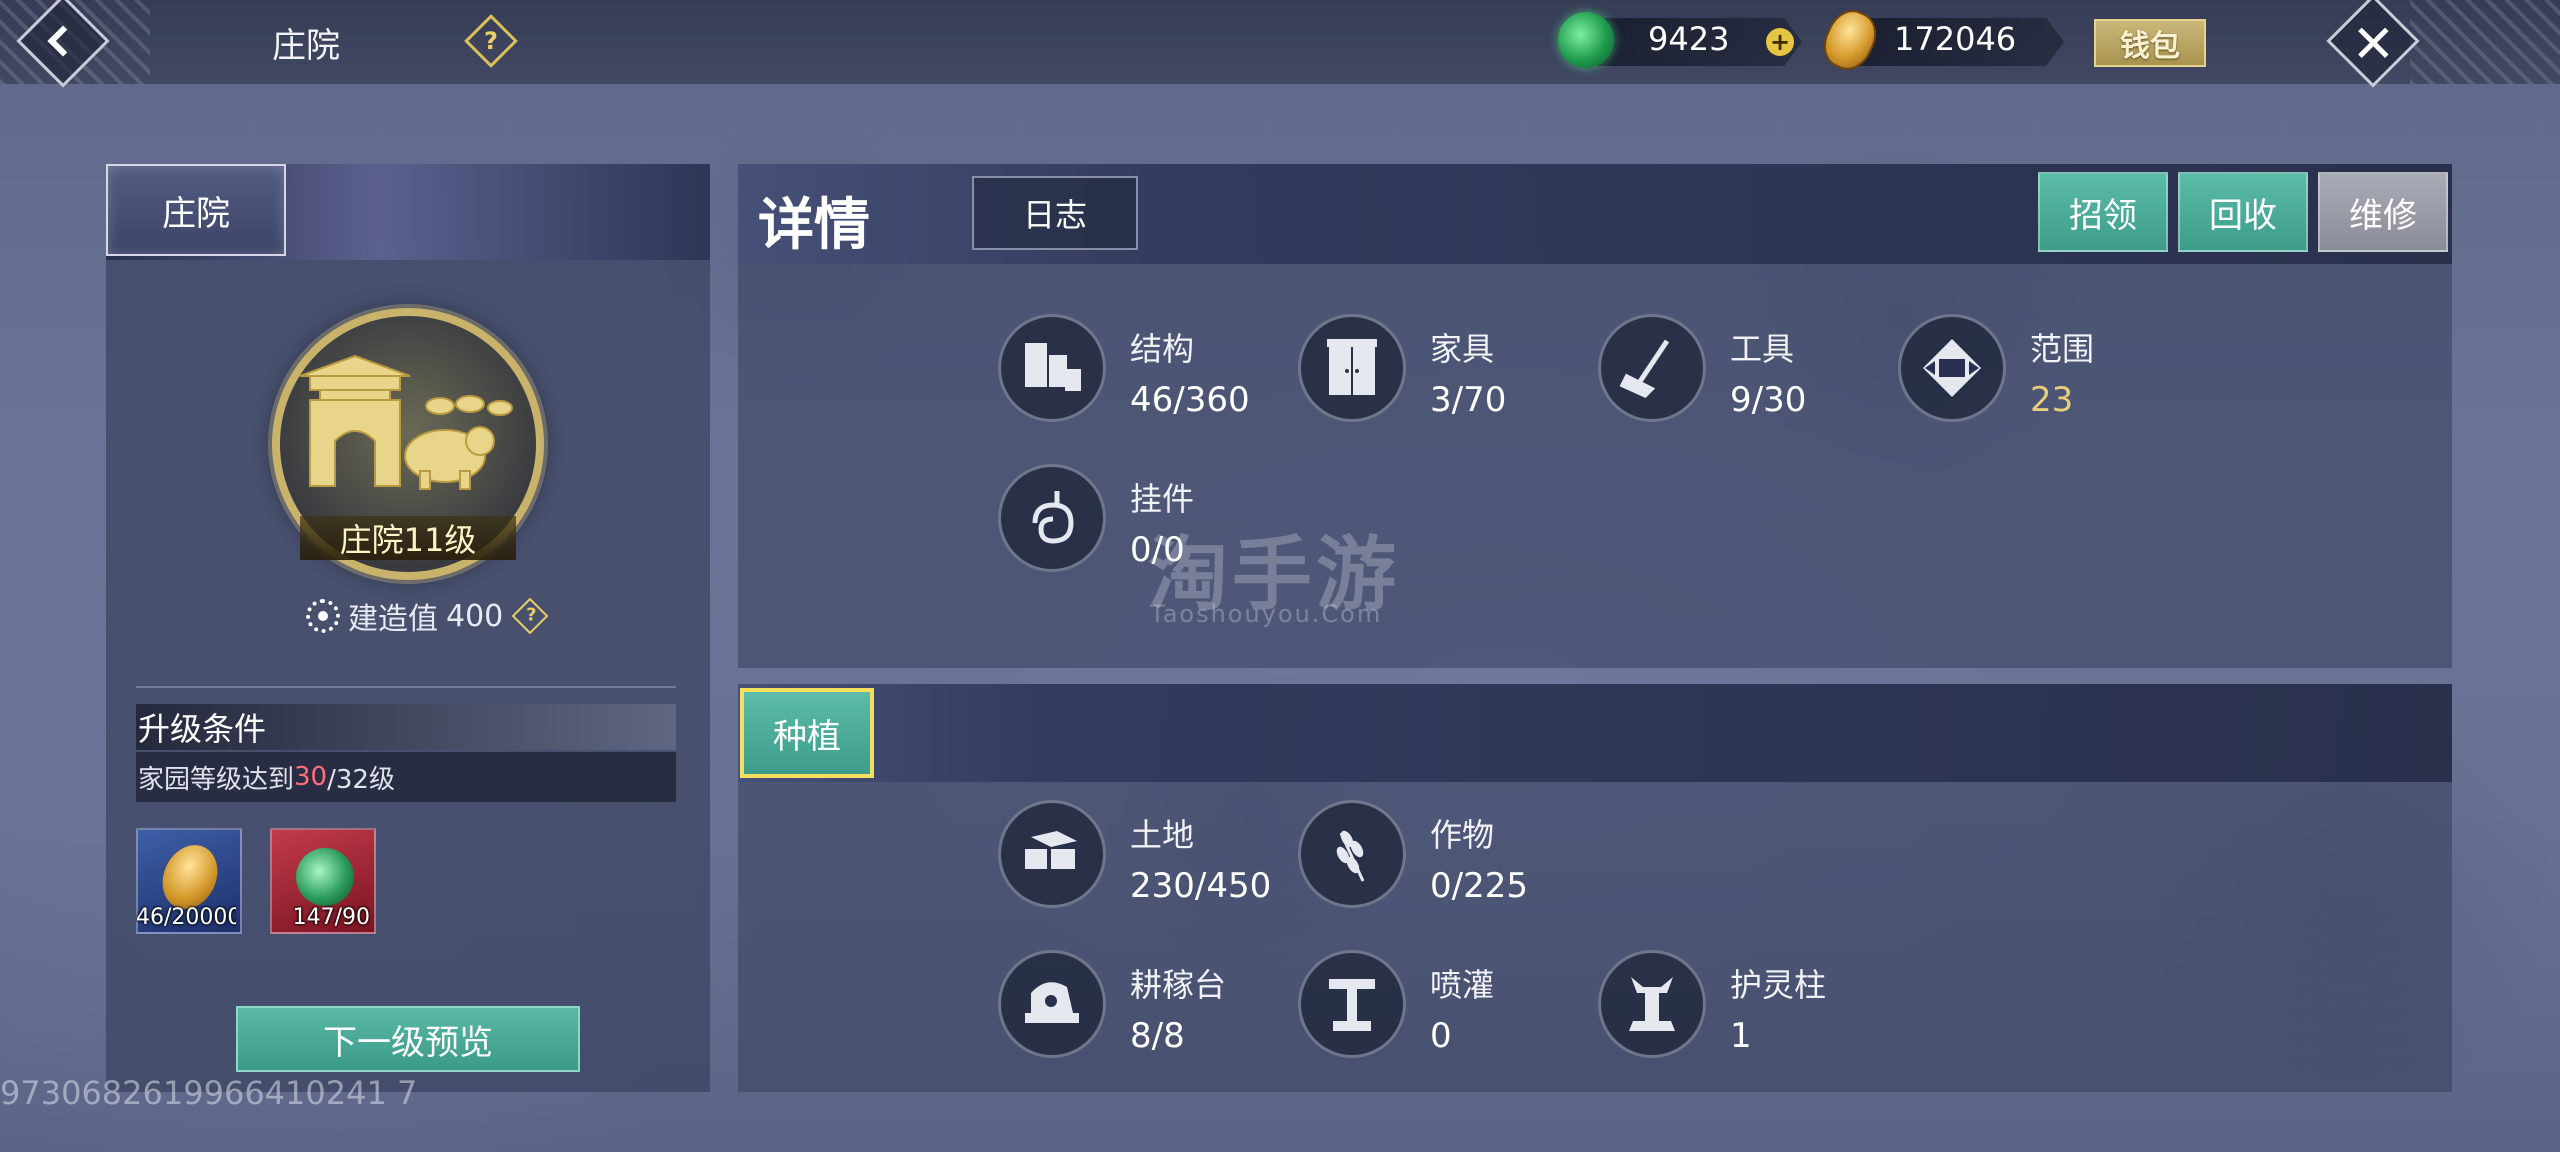  I want to click on stat-value: 3/70, so click(1468, 400).